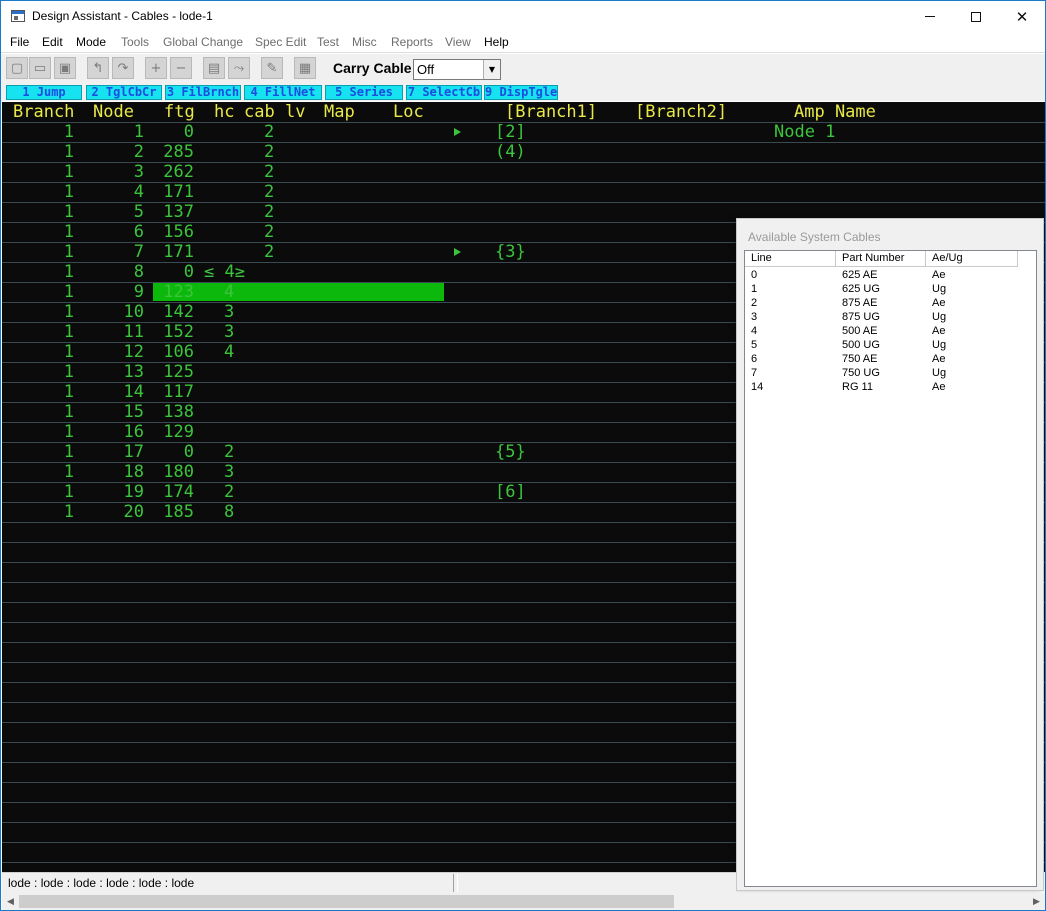 This screenshot has width=1046, height=911. What do you see at coordinates (44, 92) in the screenshot?
I see `fkey-button-1: 1 Jump` at bounding box center [44, 92].